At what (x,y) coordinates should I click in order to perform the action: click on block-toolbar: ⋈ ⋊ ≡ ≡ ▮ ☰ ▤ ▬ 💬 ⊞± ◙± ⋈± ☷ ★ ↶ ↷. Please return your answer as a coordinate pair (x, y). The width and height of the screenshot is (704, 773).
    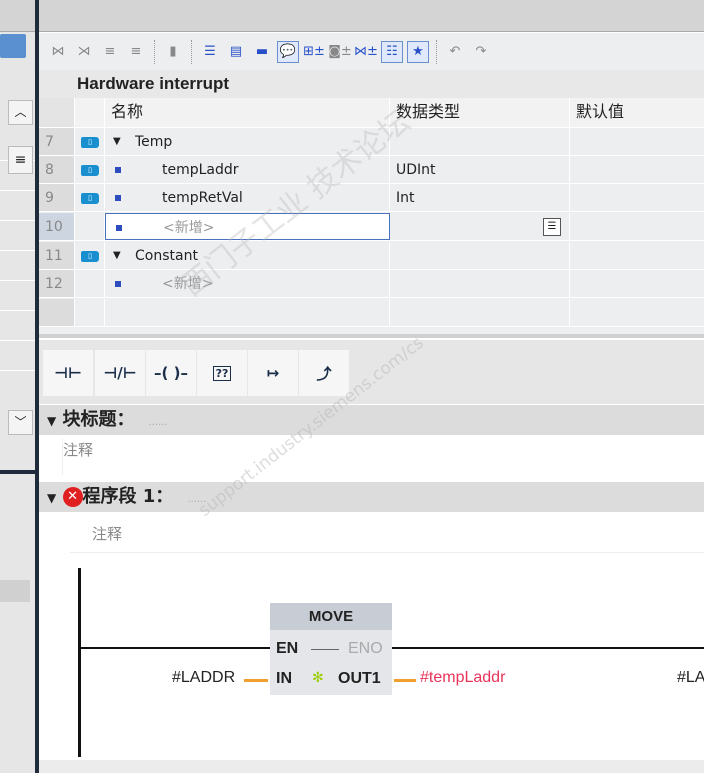
    Looking at the image, I should click on (371, 51).